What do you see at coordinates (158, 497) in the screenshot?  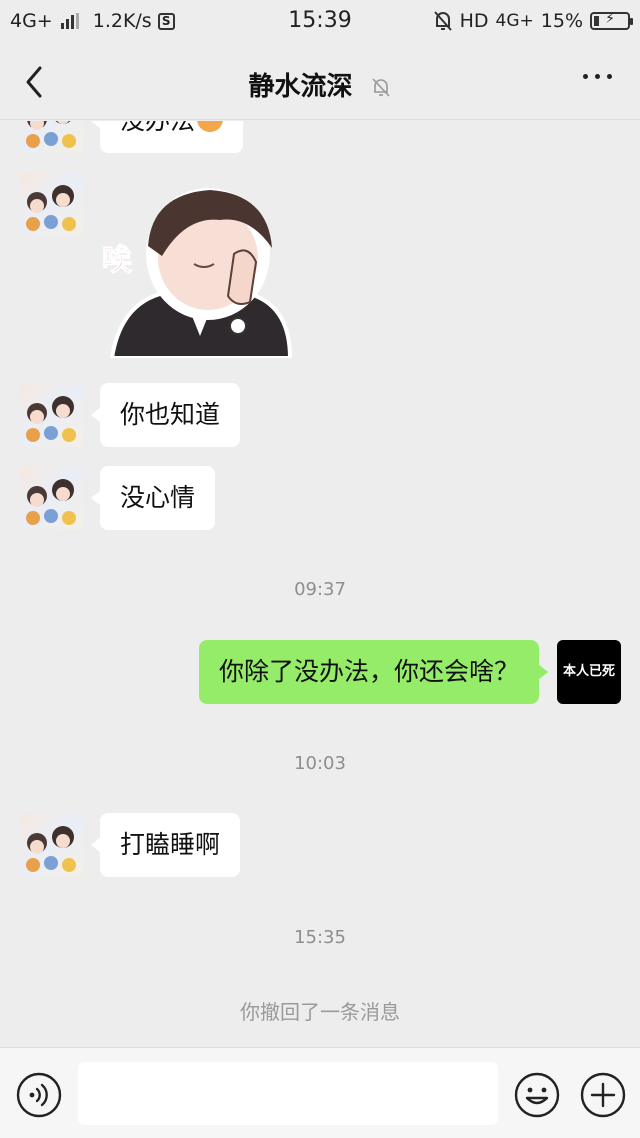 I see `message-text: 没心情` at bounding box center [158, 497].